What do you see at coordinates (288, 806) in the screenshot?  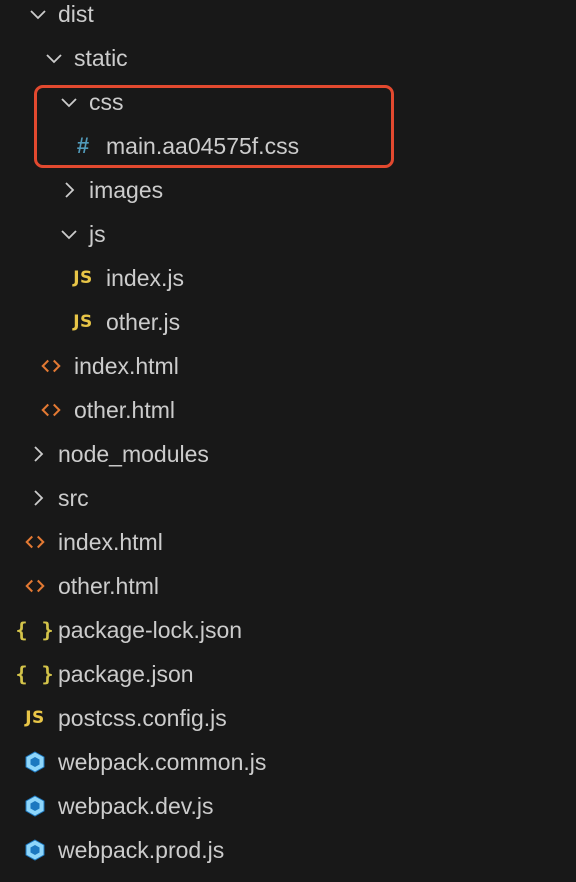 I see `tree-item-webpack-dev-file: webpack.dev.js` at bounding box center [288, 806].